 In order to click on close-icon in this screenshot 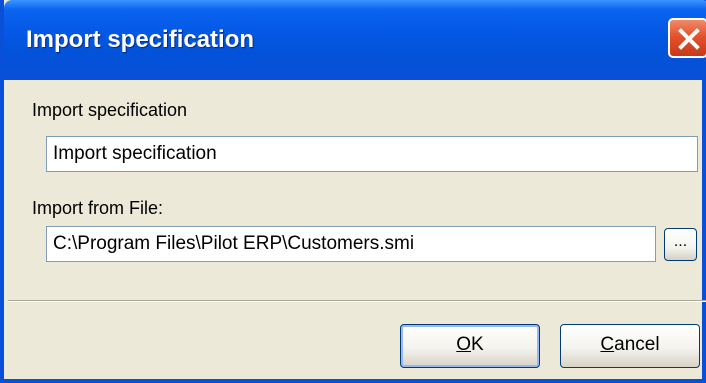, I will do `click(689, 39)`.